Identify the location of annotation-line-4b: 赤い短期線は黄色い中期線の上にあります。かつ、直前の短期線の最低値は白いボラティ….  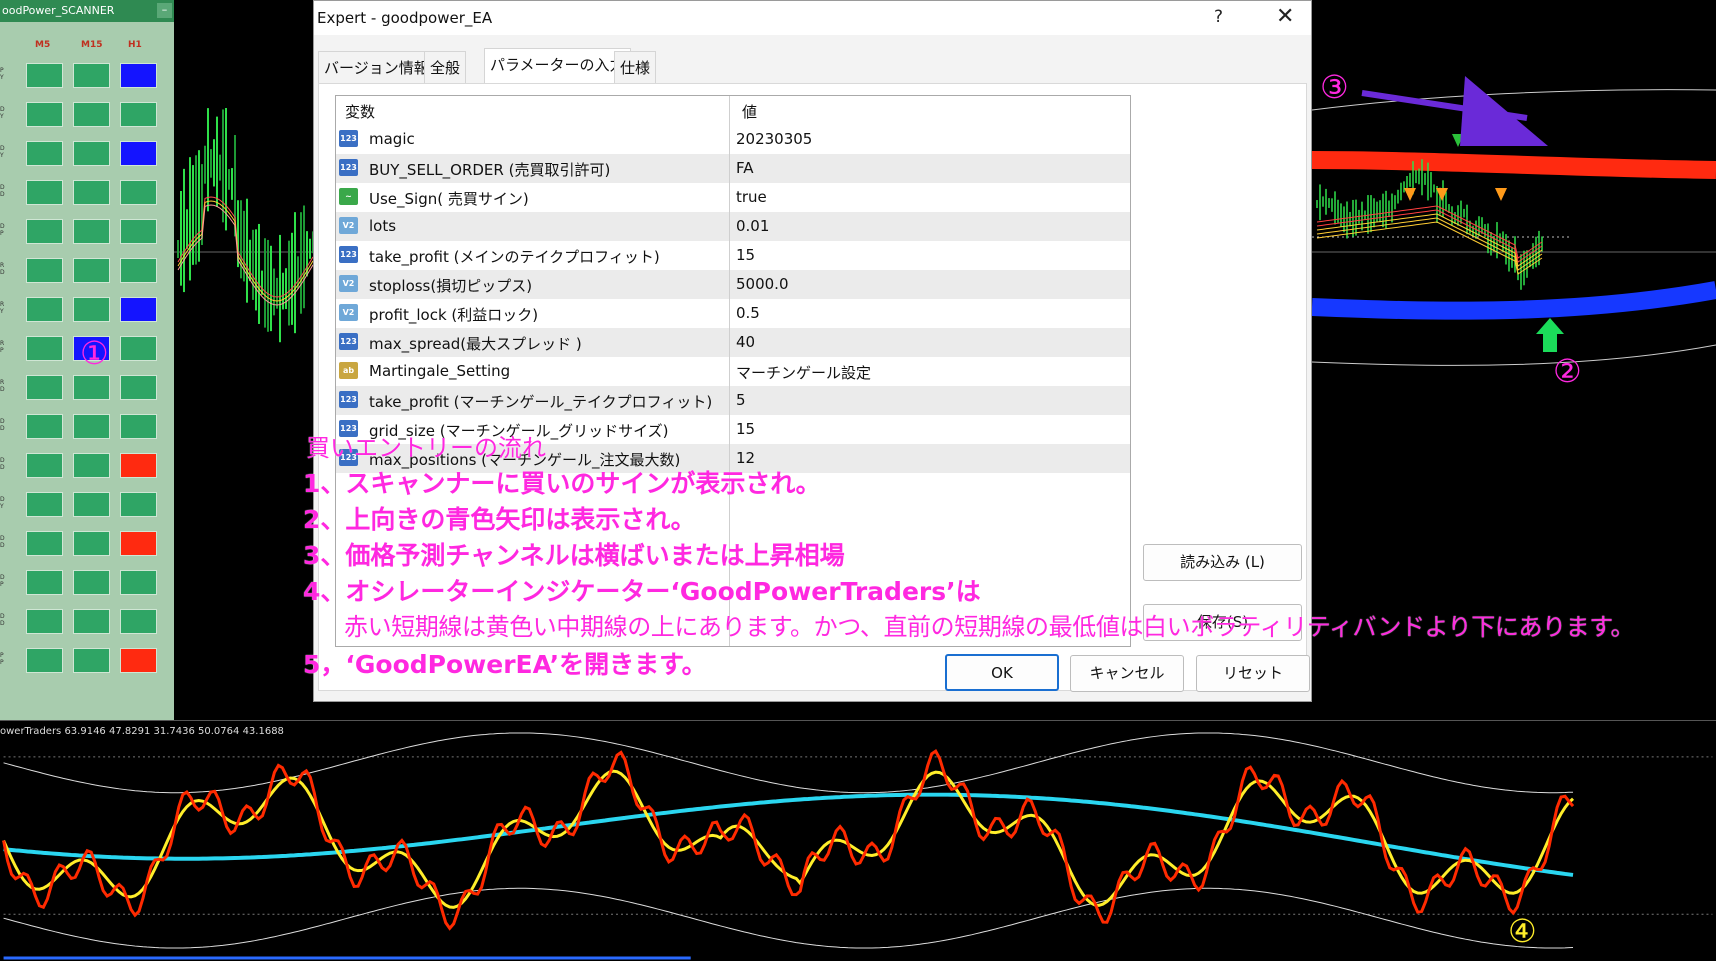
(989, 627).